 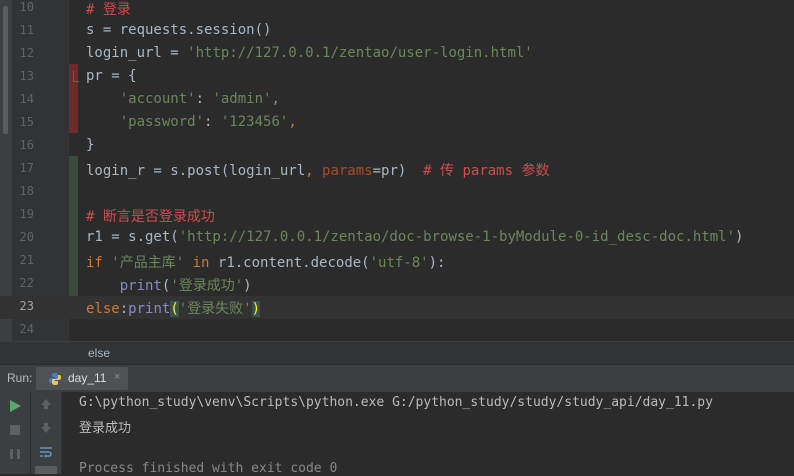 I want to click on code-token: r1 = s.get(, so click(x=132, y=237).